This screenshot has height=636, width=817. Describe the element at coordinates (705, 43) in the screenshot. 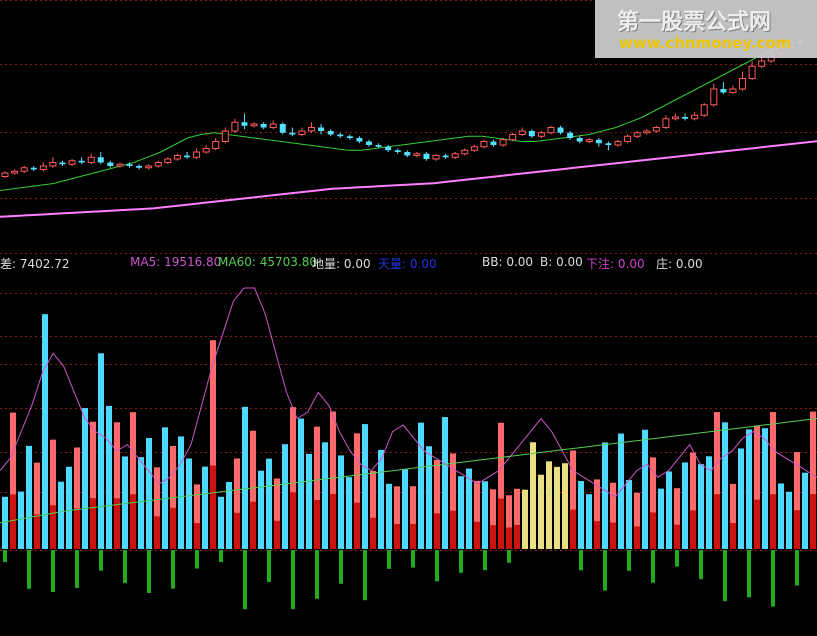

I see `watermark-url: www.chnmoney.com` at that location.